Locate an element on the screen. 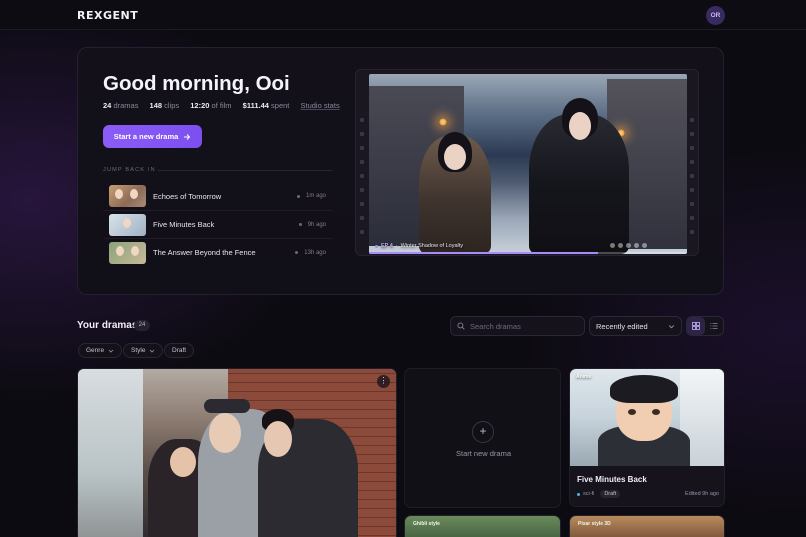  search-icon is located at coordinates (461, 326).